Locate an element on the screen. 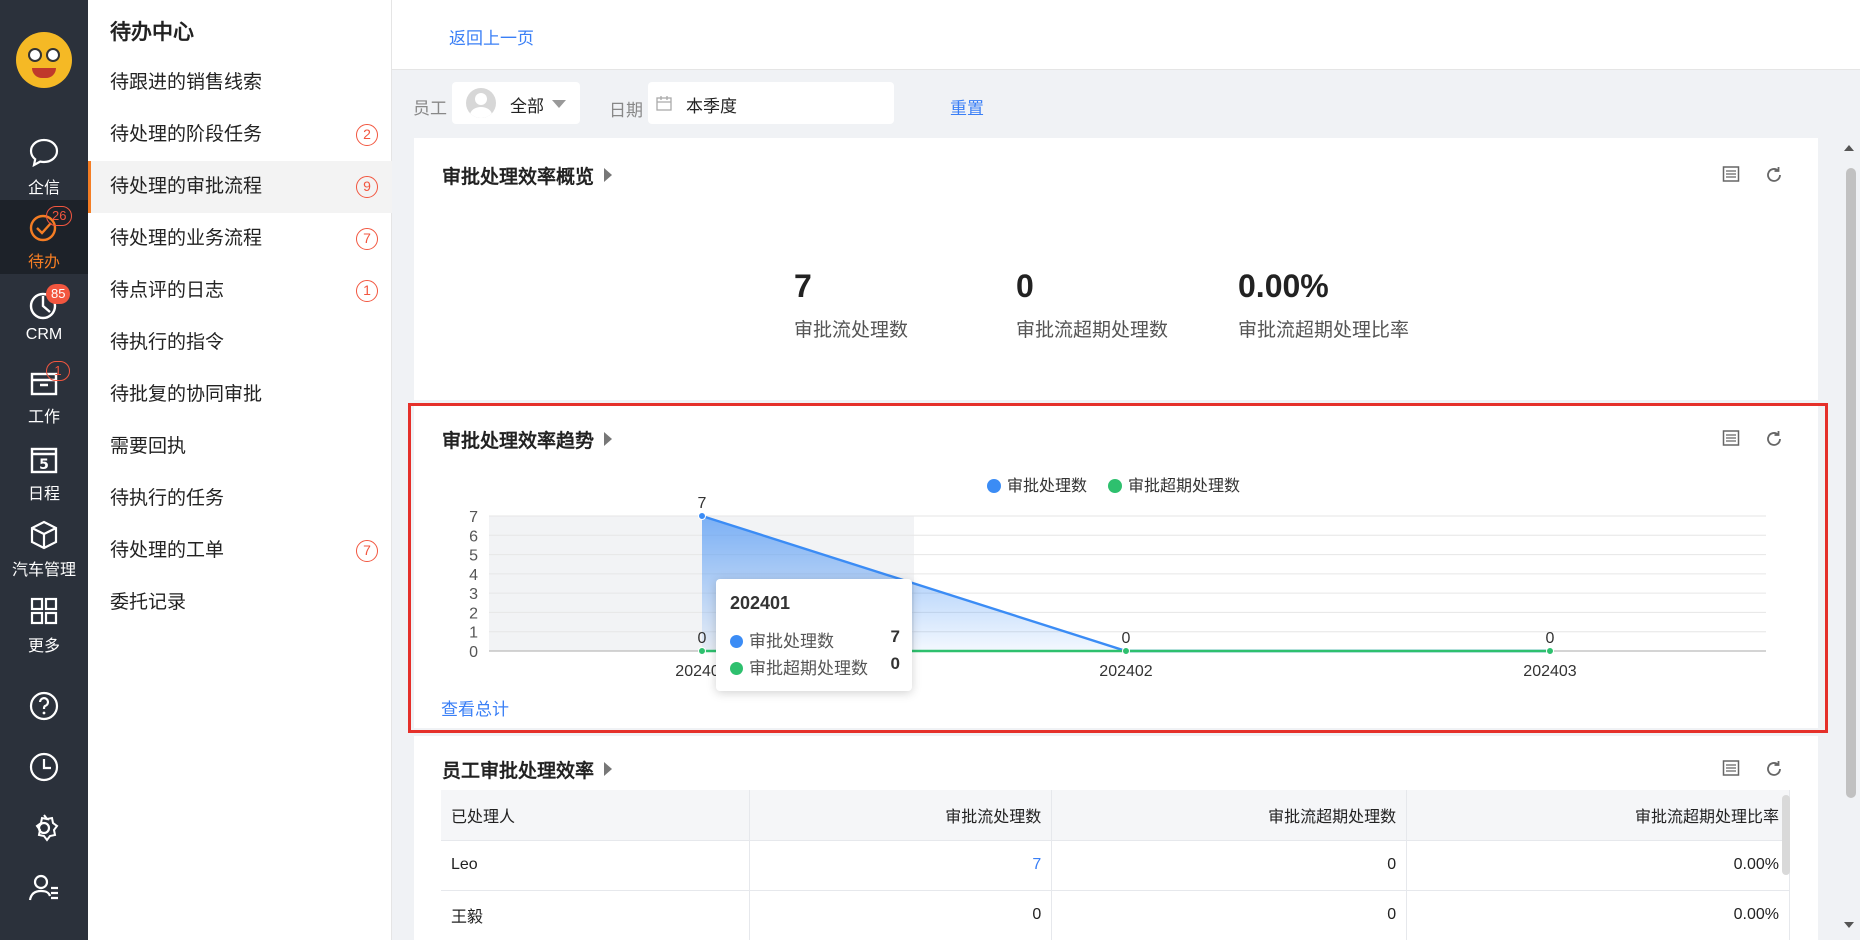 The width and height of the screenshot is (1860, 940). tooltip-row: 审批处理数 7 is located at coordinates (815, 639).